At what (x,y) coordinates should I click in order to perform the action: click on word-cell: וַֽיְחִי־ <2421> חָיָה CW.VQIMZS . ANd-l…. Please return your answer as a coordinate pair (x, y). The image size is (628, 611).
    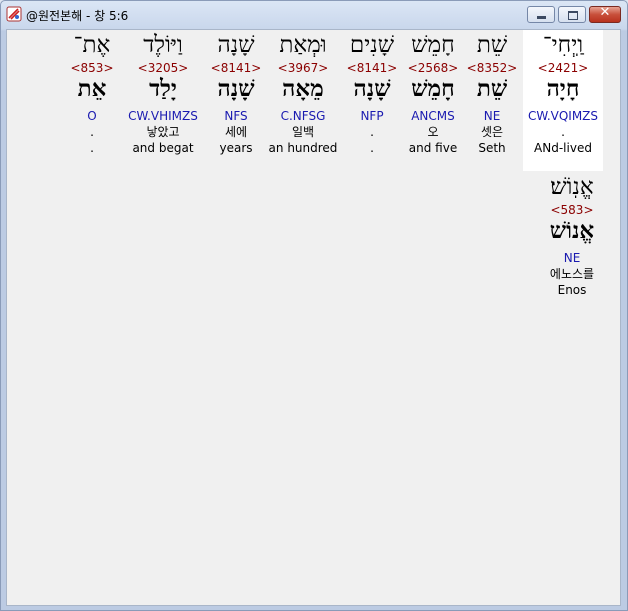
    Looking at the image, I should click on (563, 100).